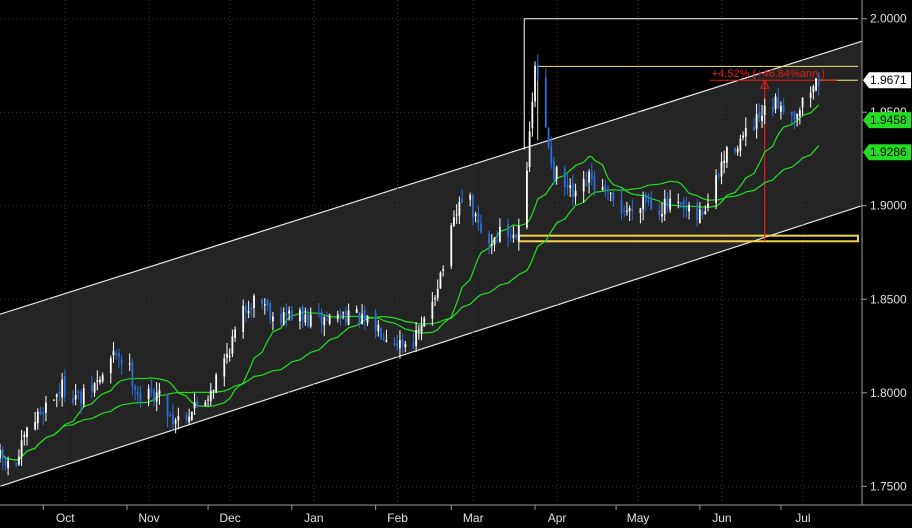  What do you see at coordinates (473, 518) in the screenshot?
I see `x-tick-label: Mar` at bounding box center [473, 518].